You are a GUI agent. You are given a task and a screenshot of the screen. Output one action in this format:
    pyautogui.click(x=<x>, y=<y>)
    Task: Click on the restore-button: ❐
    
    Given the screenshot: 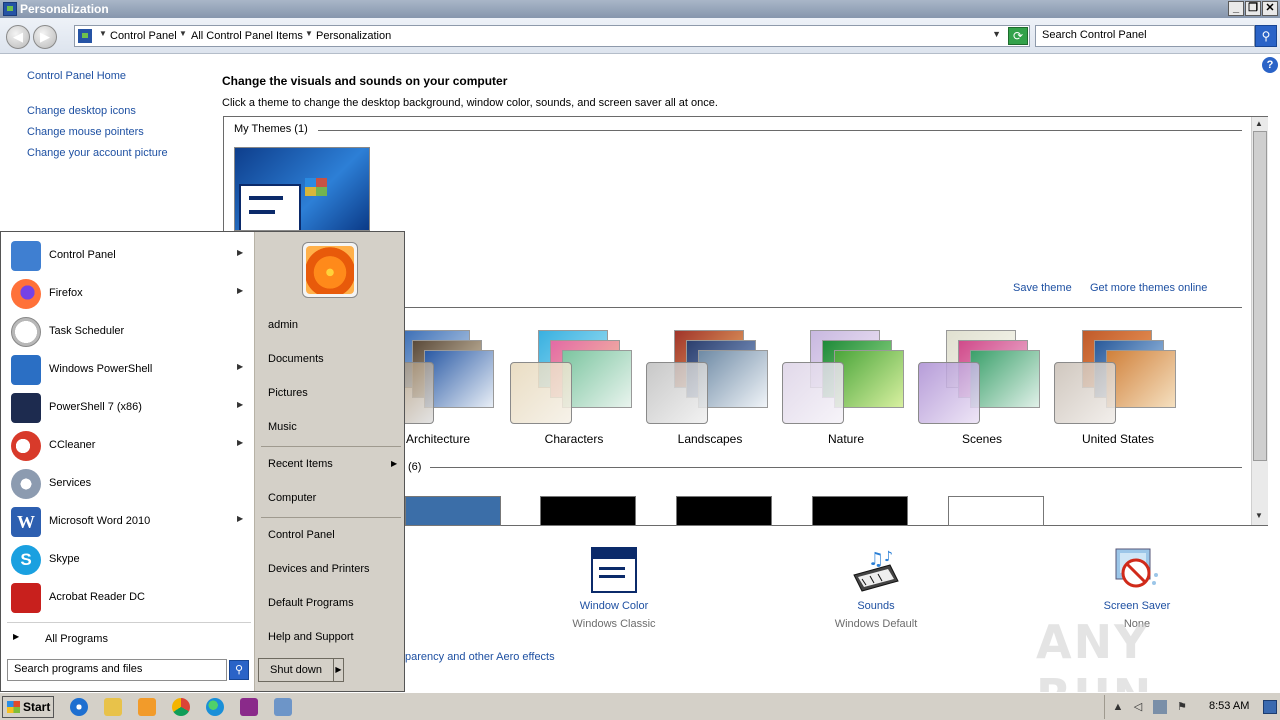 What is the action you would take?
    pyautogui.click(x=1253, y=8)
    